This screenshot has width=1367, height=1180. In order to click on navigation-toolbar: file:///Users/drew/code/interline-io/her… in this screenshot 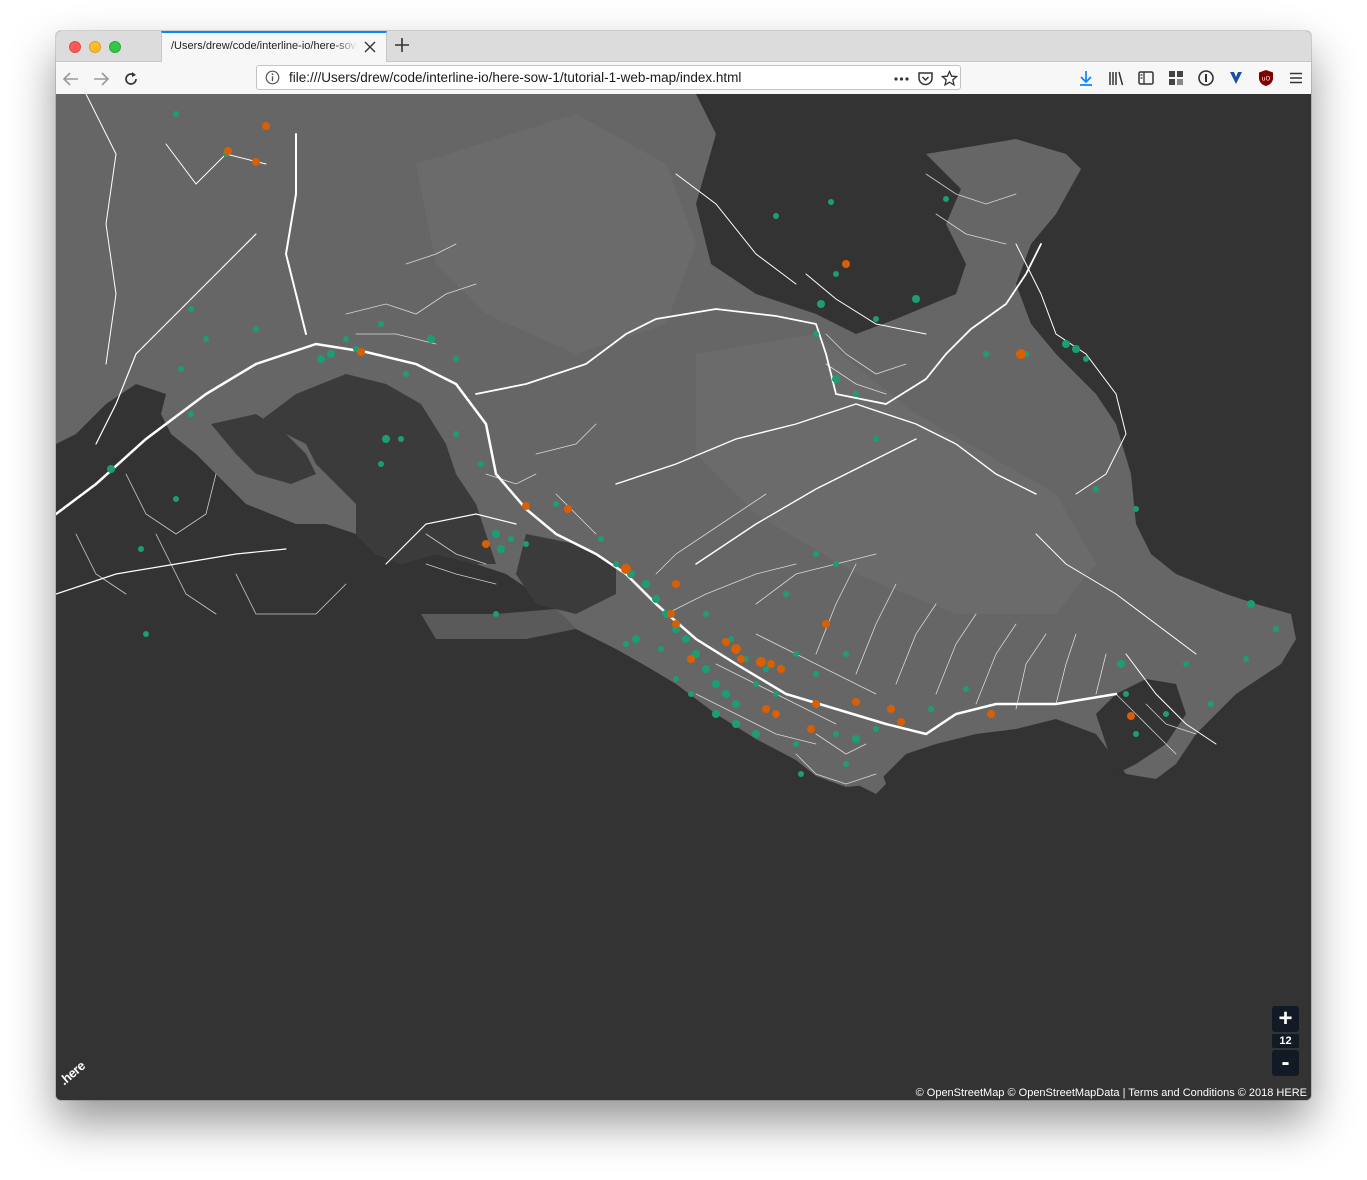, I will do `click(683, 78)`.